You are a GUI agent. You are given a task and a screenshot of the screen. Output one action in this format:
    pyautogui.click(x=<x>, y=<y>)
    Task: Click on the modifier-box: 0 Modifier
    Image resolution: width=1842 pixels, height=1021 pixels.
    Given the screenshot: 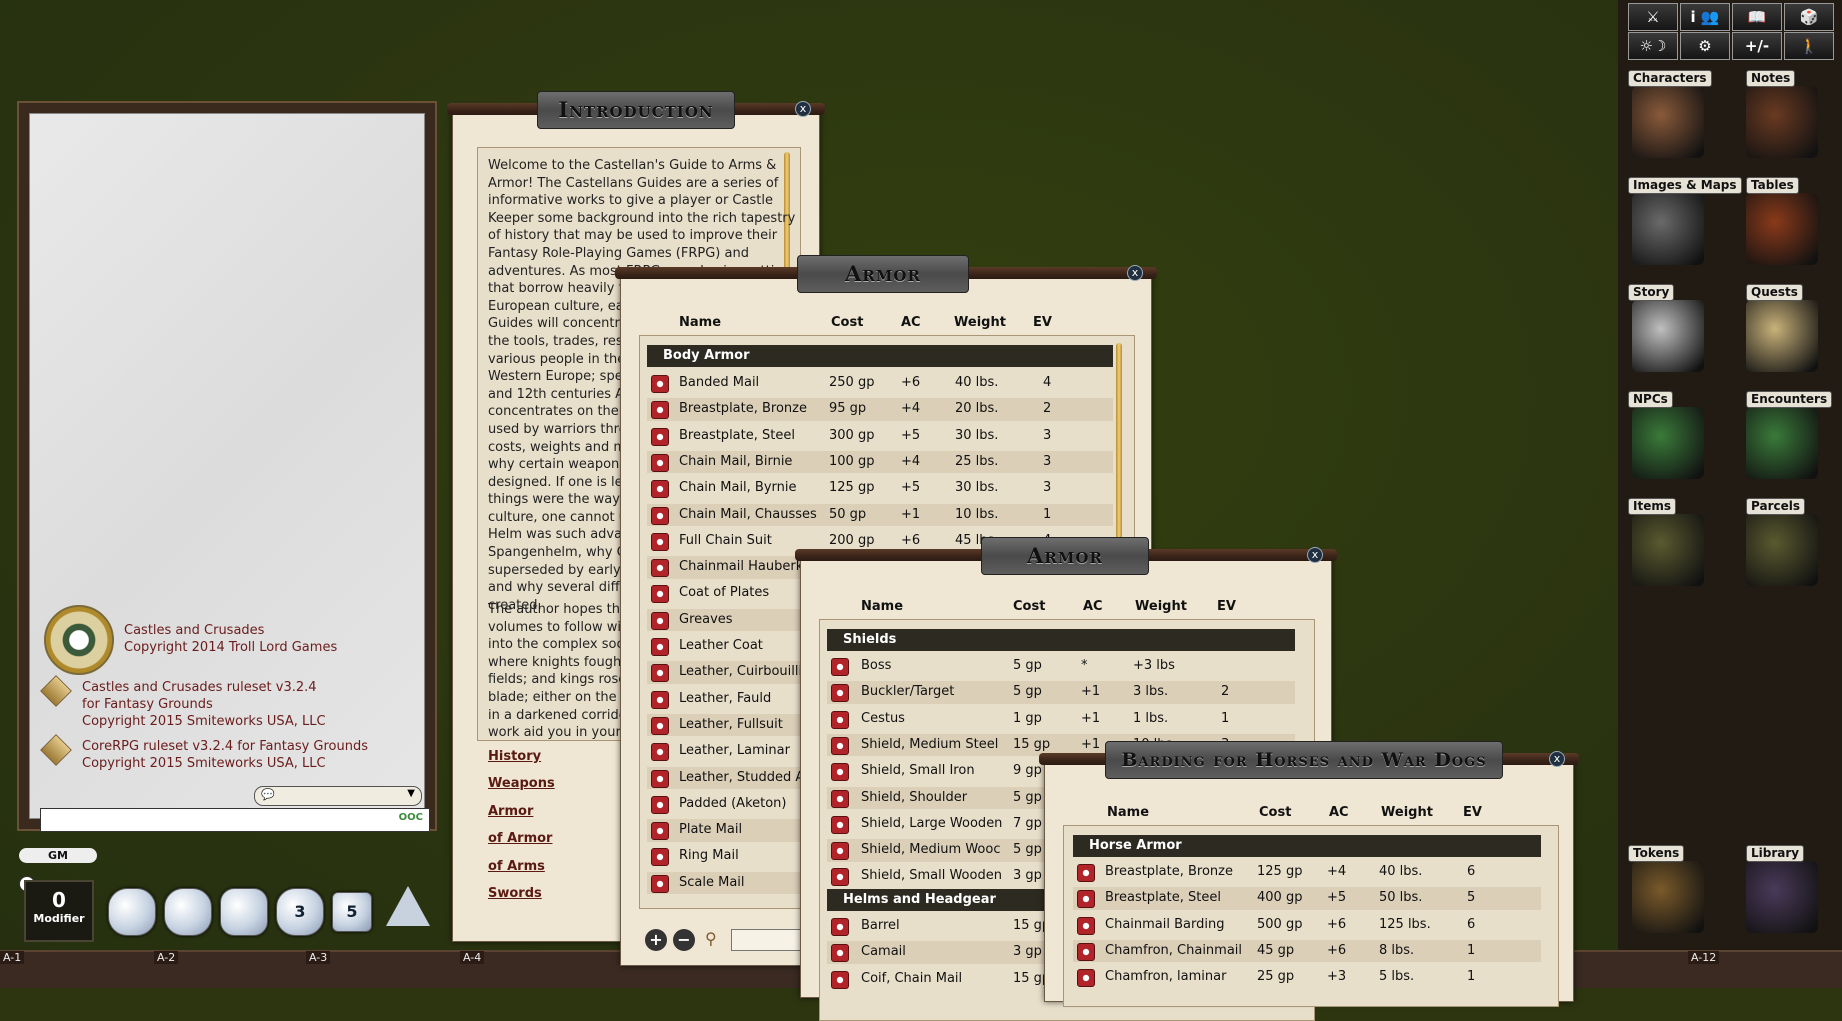 What is the action you would take?
    pyautogui.click(x=59, y=911)
    